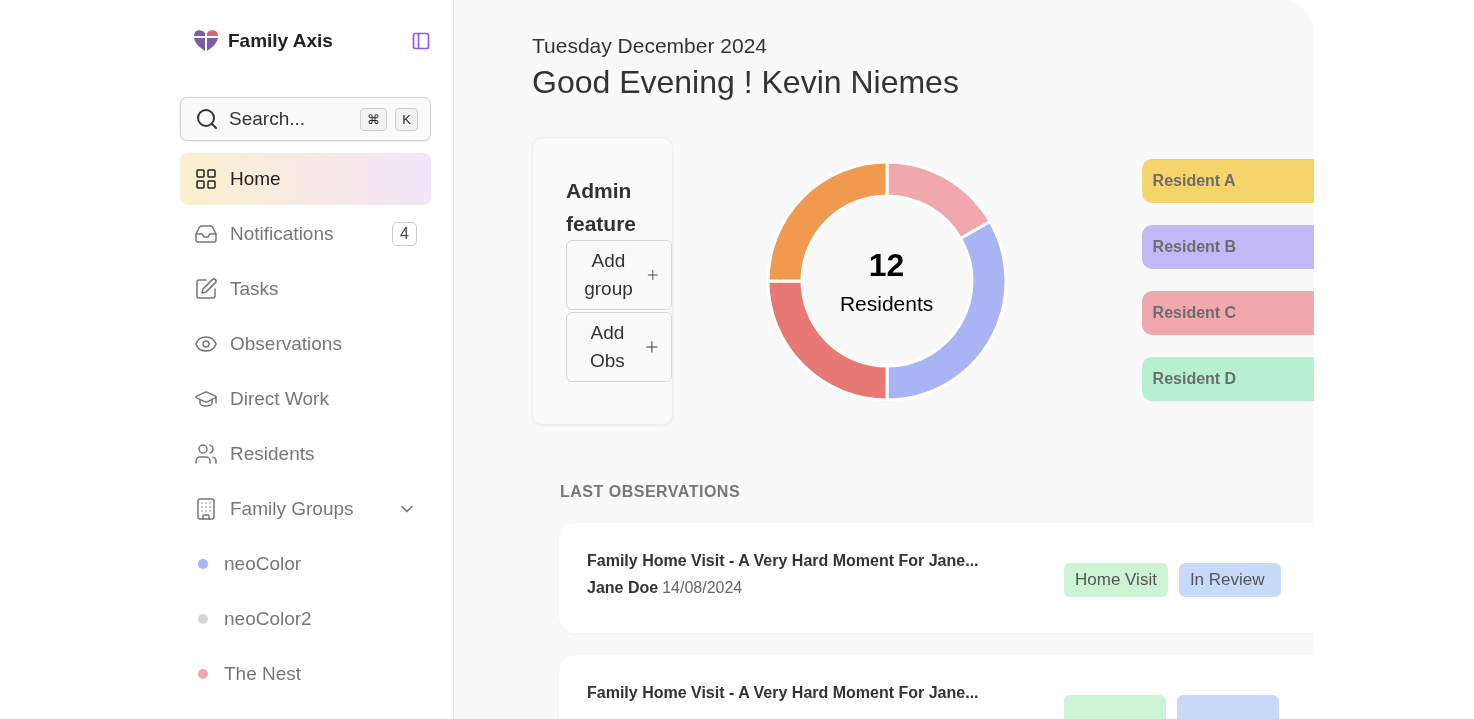 This screenshot has height=719, width=1474. What do you see at coordinates (305, 509) in the screenshot?
I see `nav-item: Family Groups` at bounding box center [305, 509].